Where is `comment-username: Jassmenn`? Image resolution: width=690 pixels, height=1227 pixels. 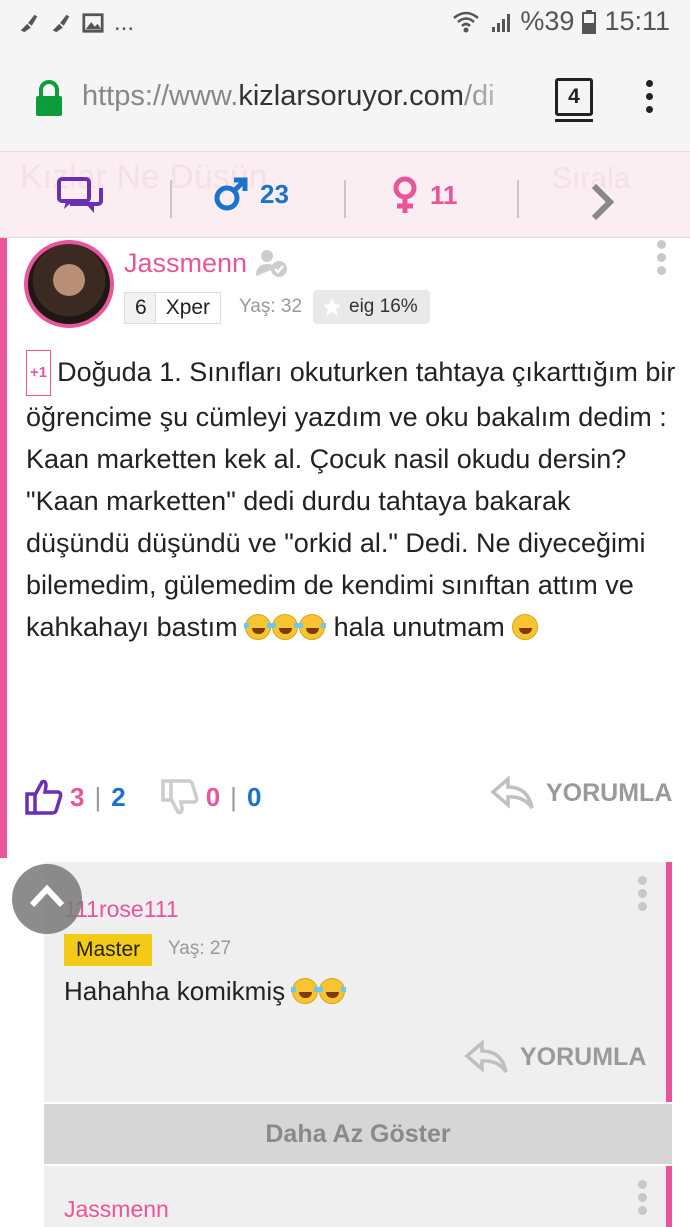 comment-username: Jassmenn is located at coordinates (116, 1209).